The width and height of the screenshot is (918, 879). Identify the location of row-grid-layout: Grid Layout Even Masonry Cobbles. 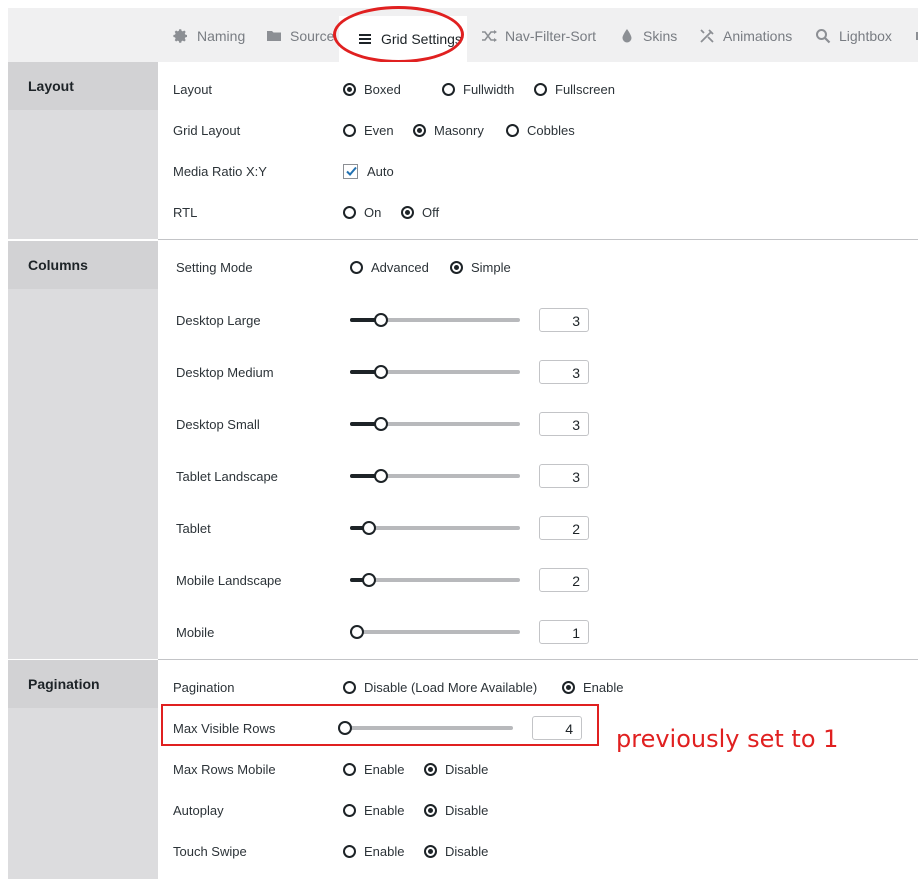
(538, 130).